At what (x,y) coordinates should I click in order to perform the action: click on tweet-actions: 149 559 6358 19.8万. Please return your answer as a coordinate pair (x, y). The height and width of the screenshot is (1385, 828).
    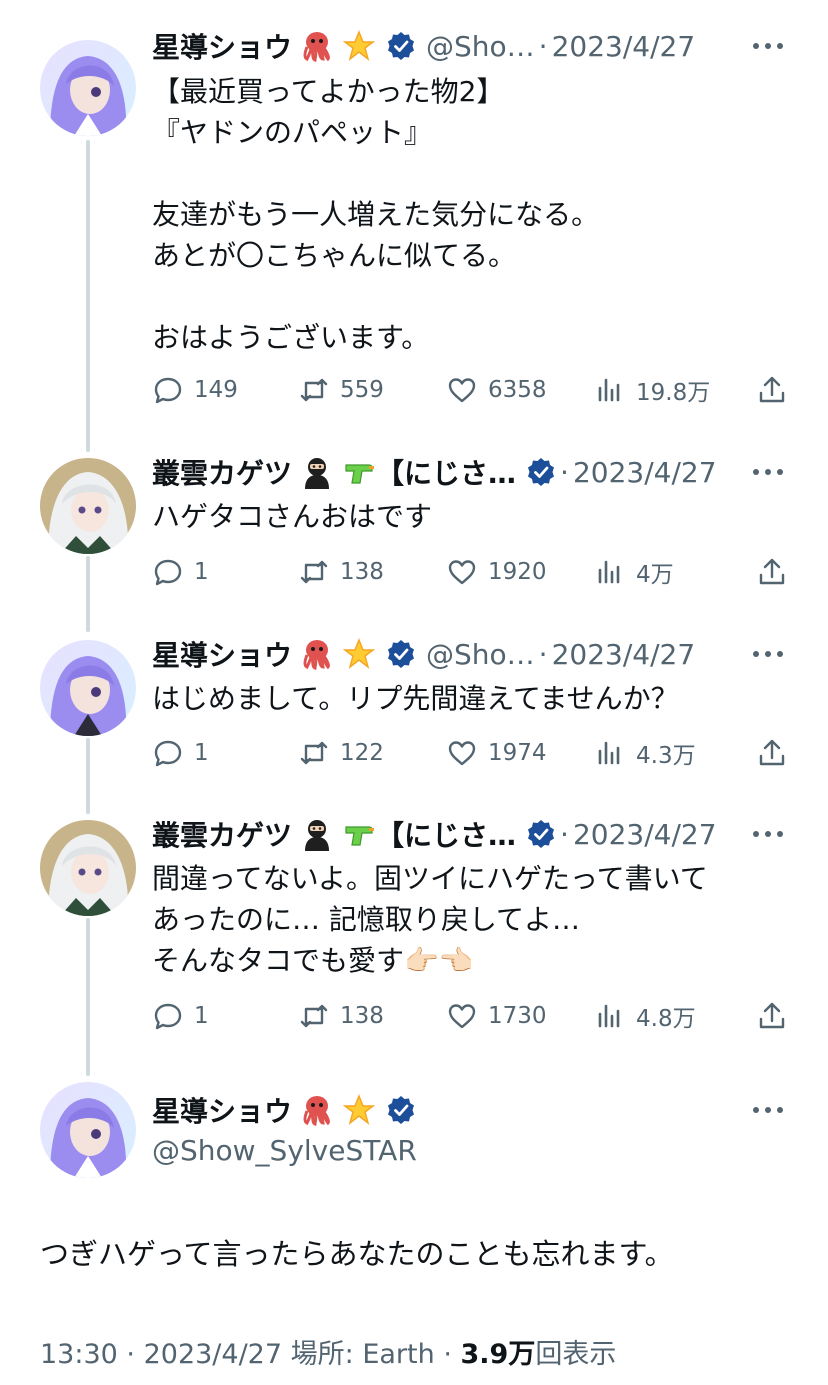
    Looking at the image, I should click on (470, 390).